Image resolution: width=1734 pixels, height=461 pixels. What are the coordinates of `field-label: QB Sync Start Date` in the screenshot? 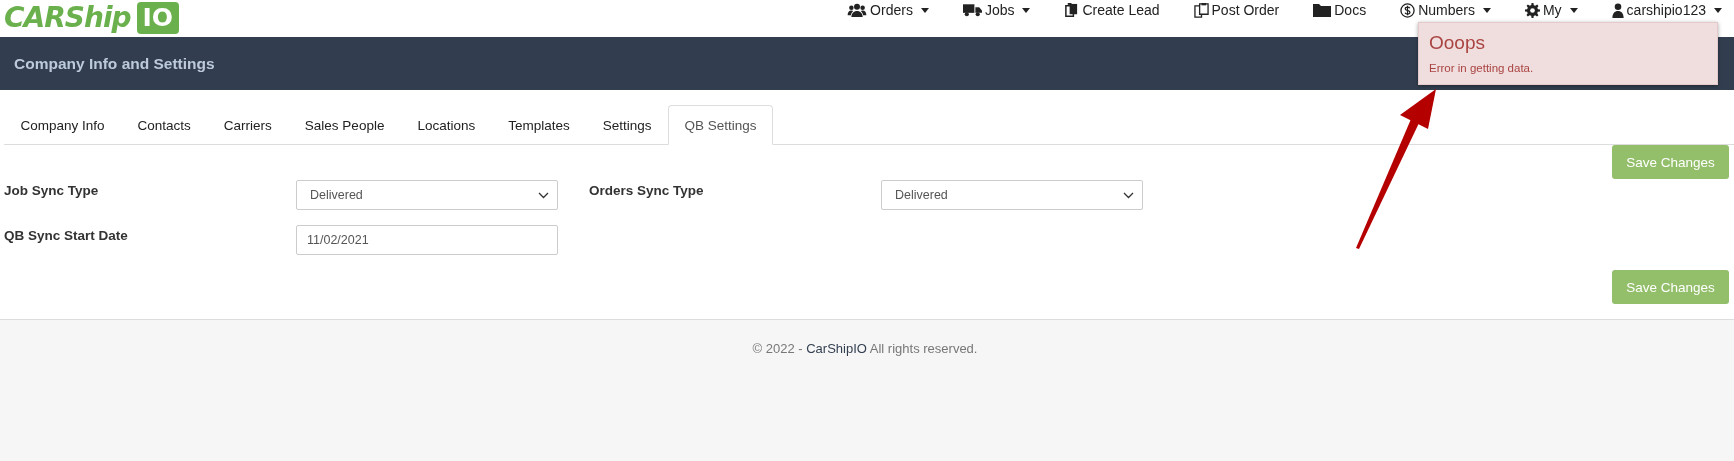 It's located at (66, 236).